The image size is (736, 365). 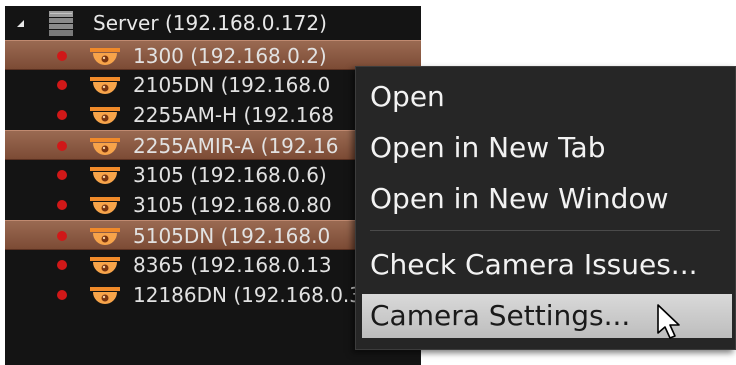 What do you see at coordinates (233, 115) in the screenshot?
I see `camera-label: 2255AM-H (192.168` at bounding box center [233, 115].